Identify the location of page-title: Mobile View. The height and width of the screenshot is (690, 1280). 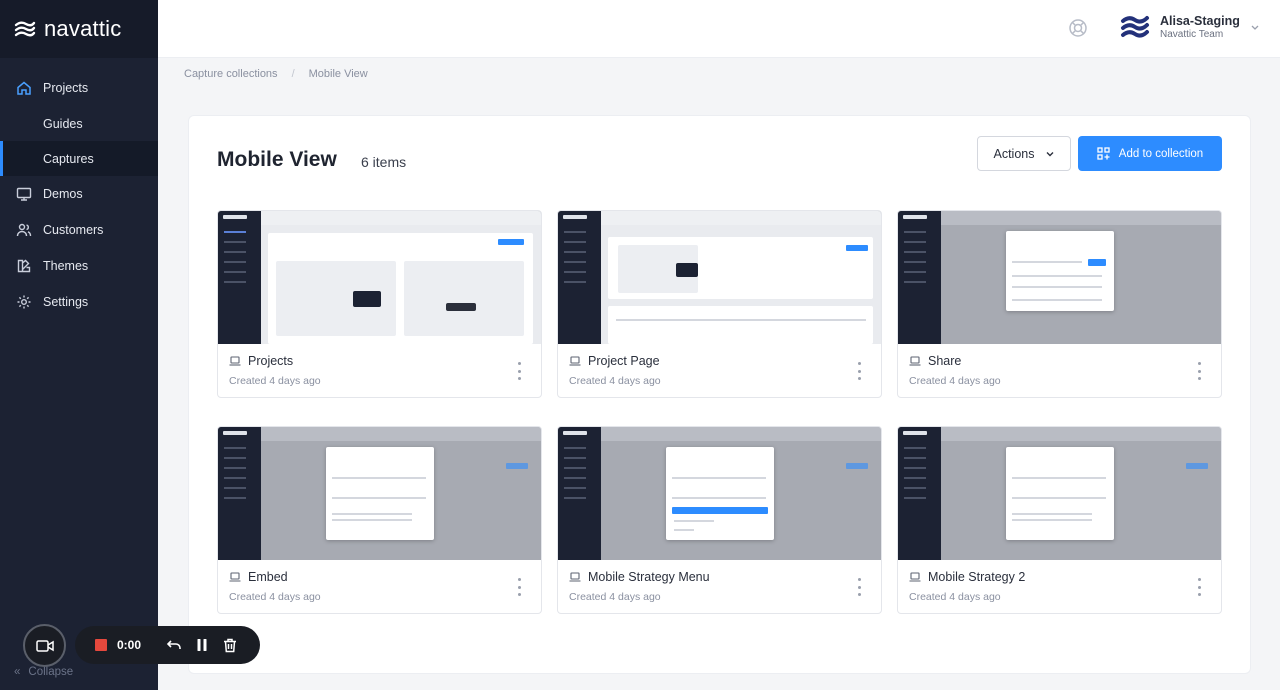
(277, 159).